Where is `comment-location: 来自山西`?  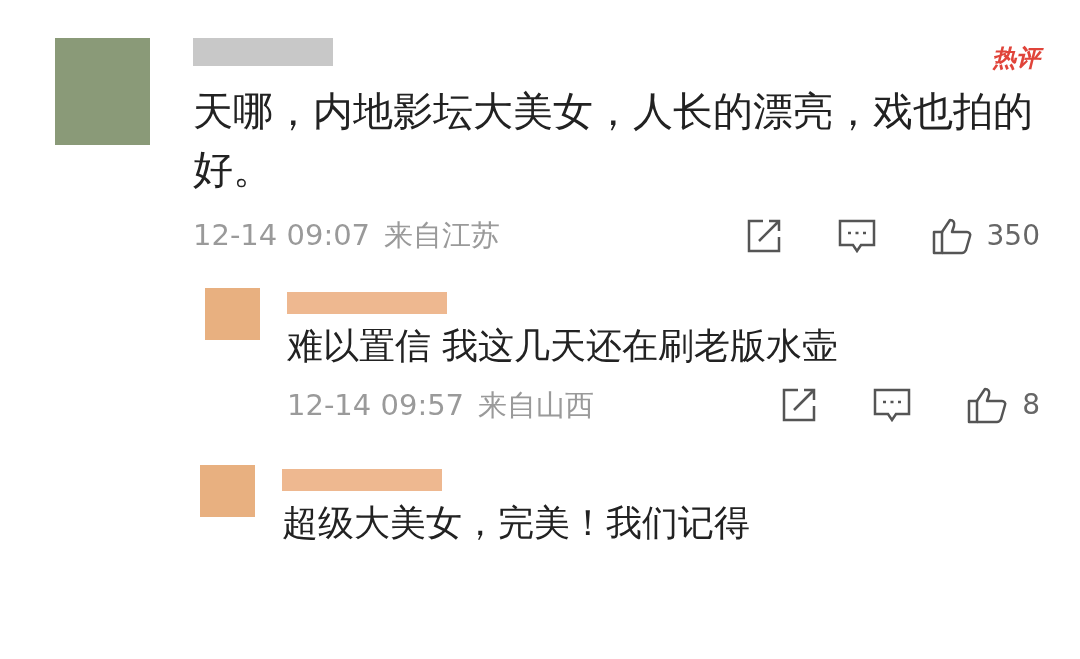 comment-location: 来自山西 is located at coordinates (536, 405).